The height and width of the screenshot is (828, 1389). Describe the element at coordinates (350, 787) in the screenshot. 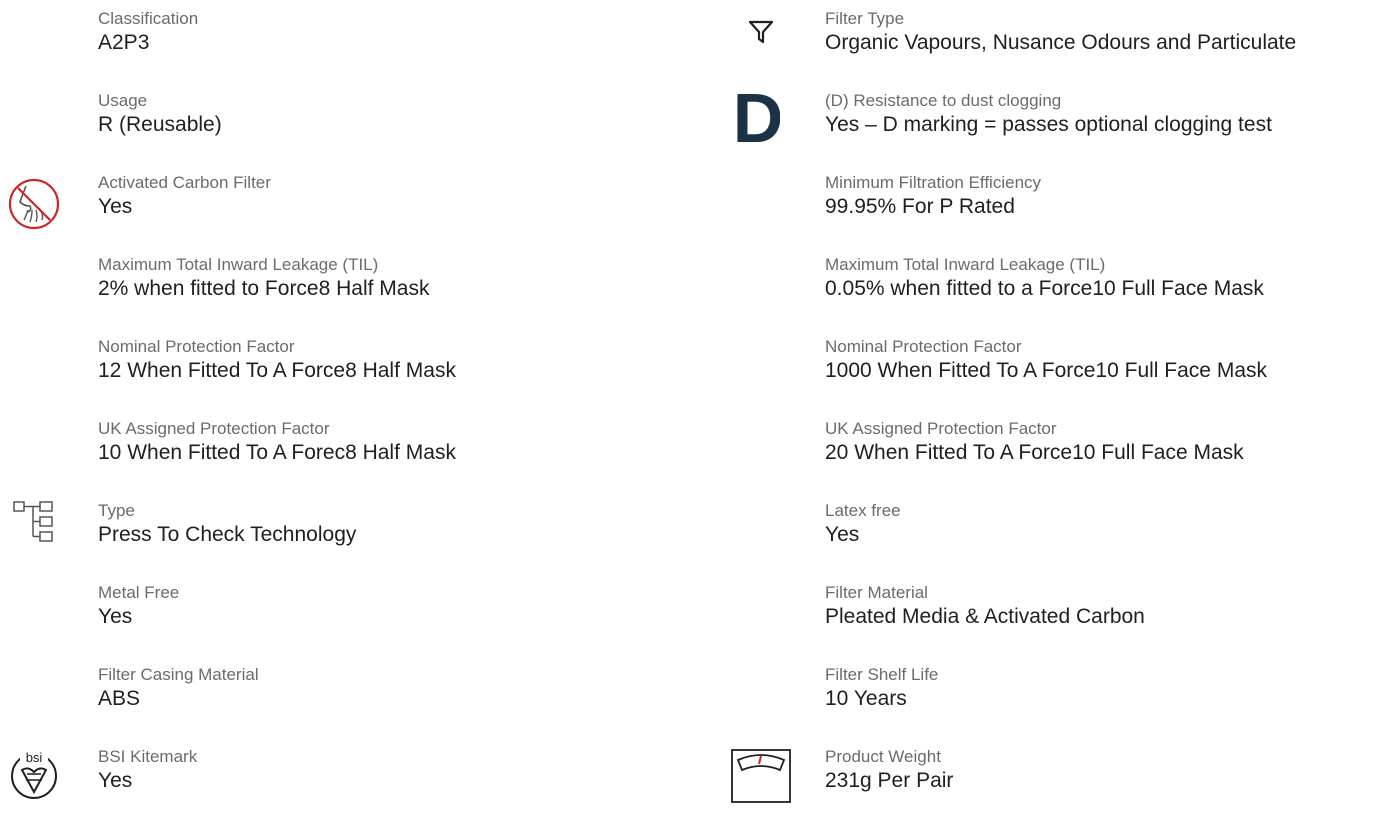

I see `spec-bsi-kitemark: bsi BSI Kitemark Yes` at that location.